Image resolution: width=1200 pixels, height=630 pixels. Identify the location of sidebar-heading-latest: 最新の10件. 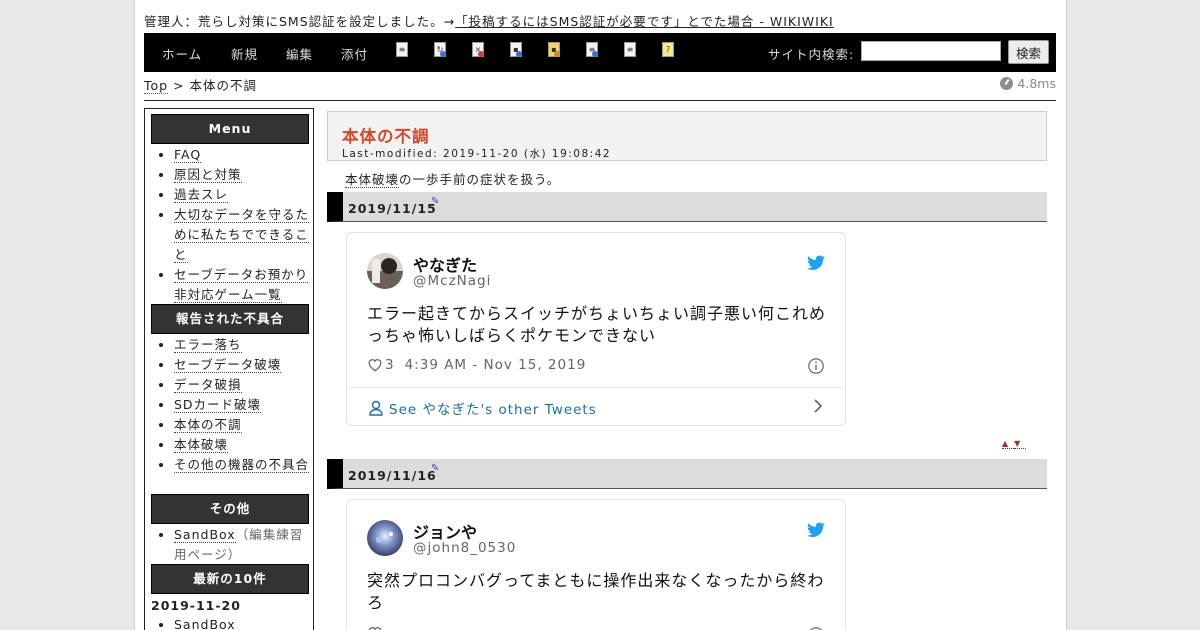
(230, 579).